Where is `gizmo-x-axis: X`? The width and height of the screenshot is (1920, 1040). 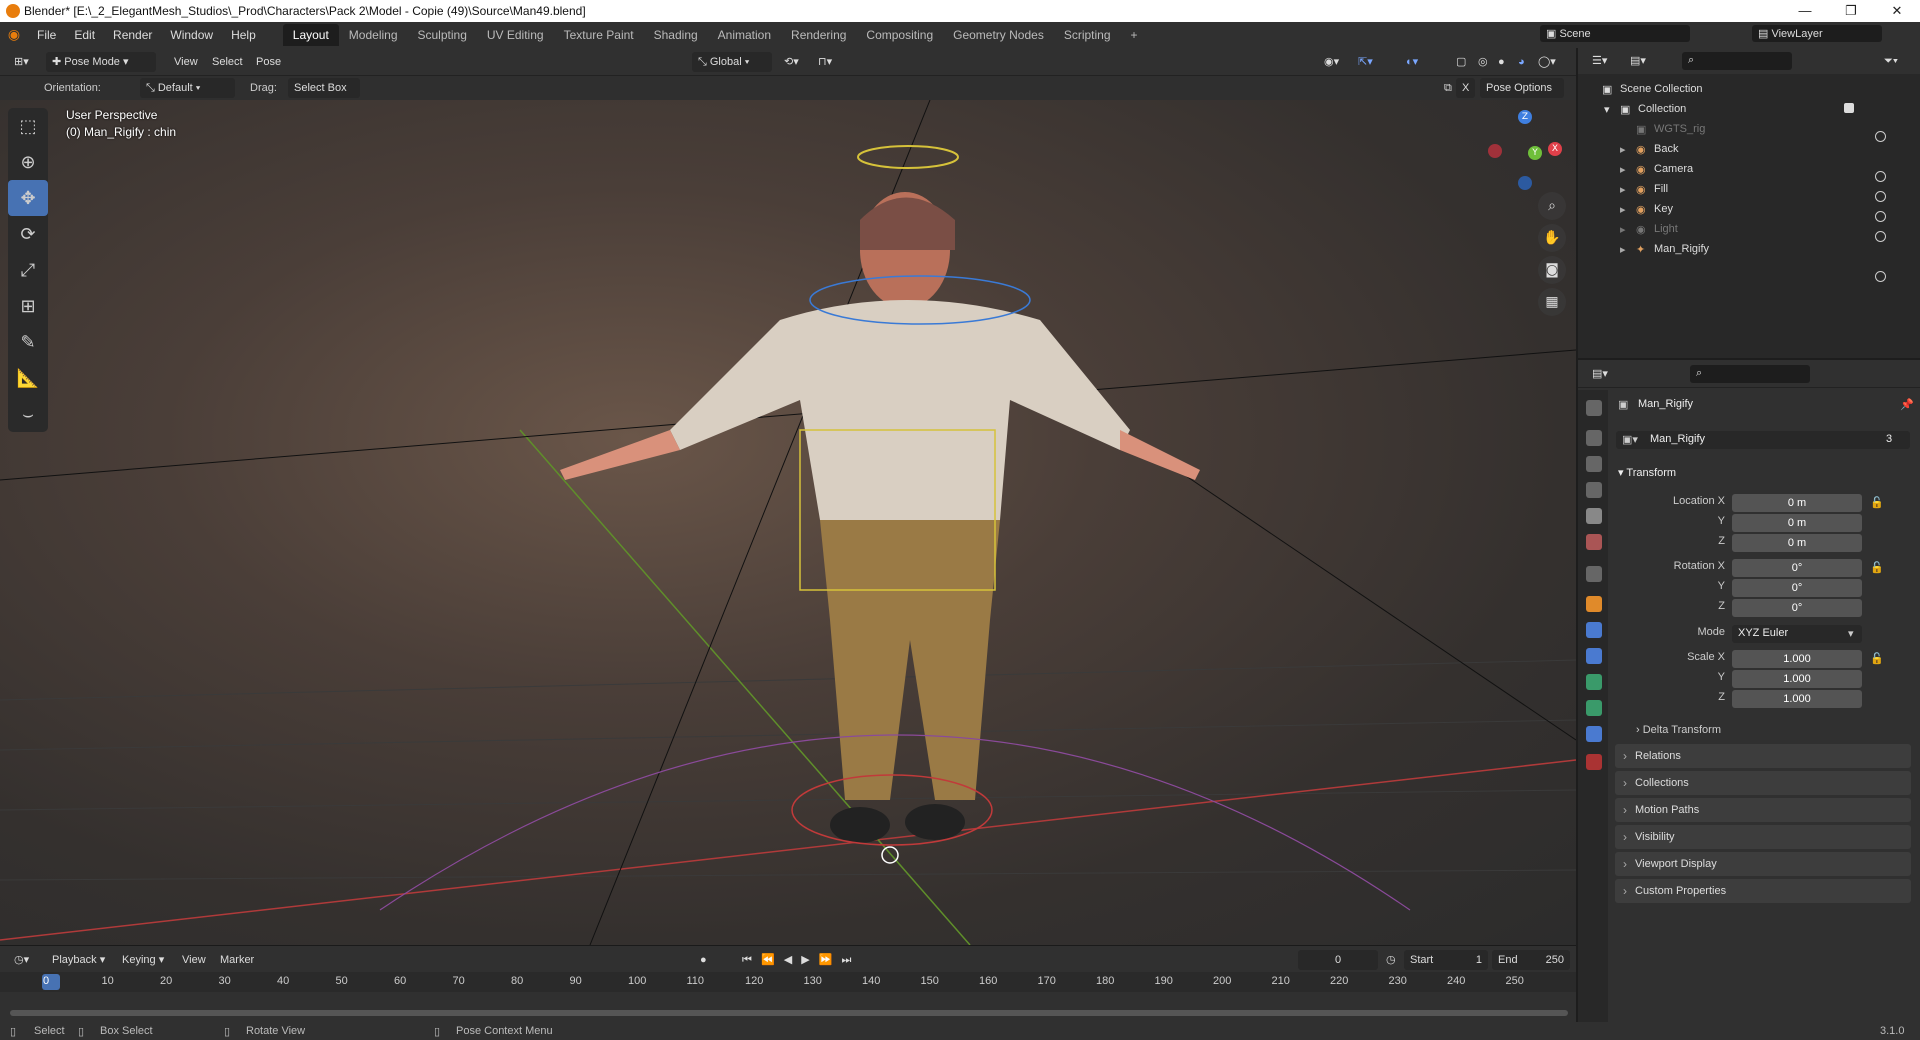
gizmo-x-axis: X is located at coordinates (1555, 149).